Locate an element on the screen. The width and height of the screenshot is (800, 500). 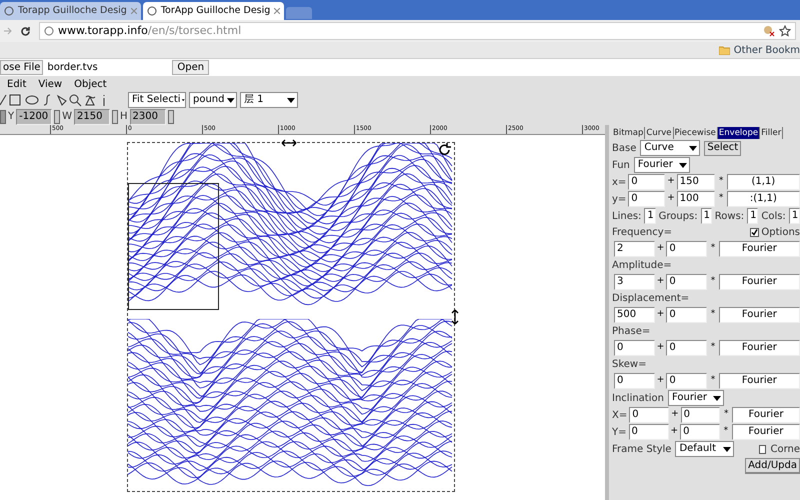
cookie-blocked-icon is located at coordinates (769, 31).